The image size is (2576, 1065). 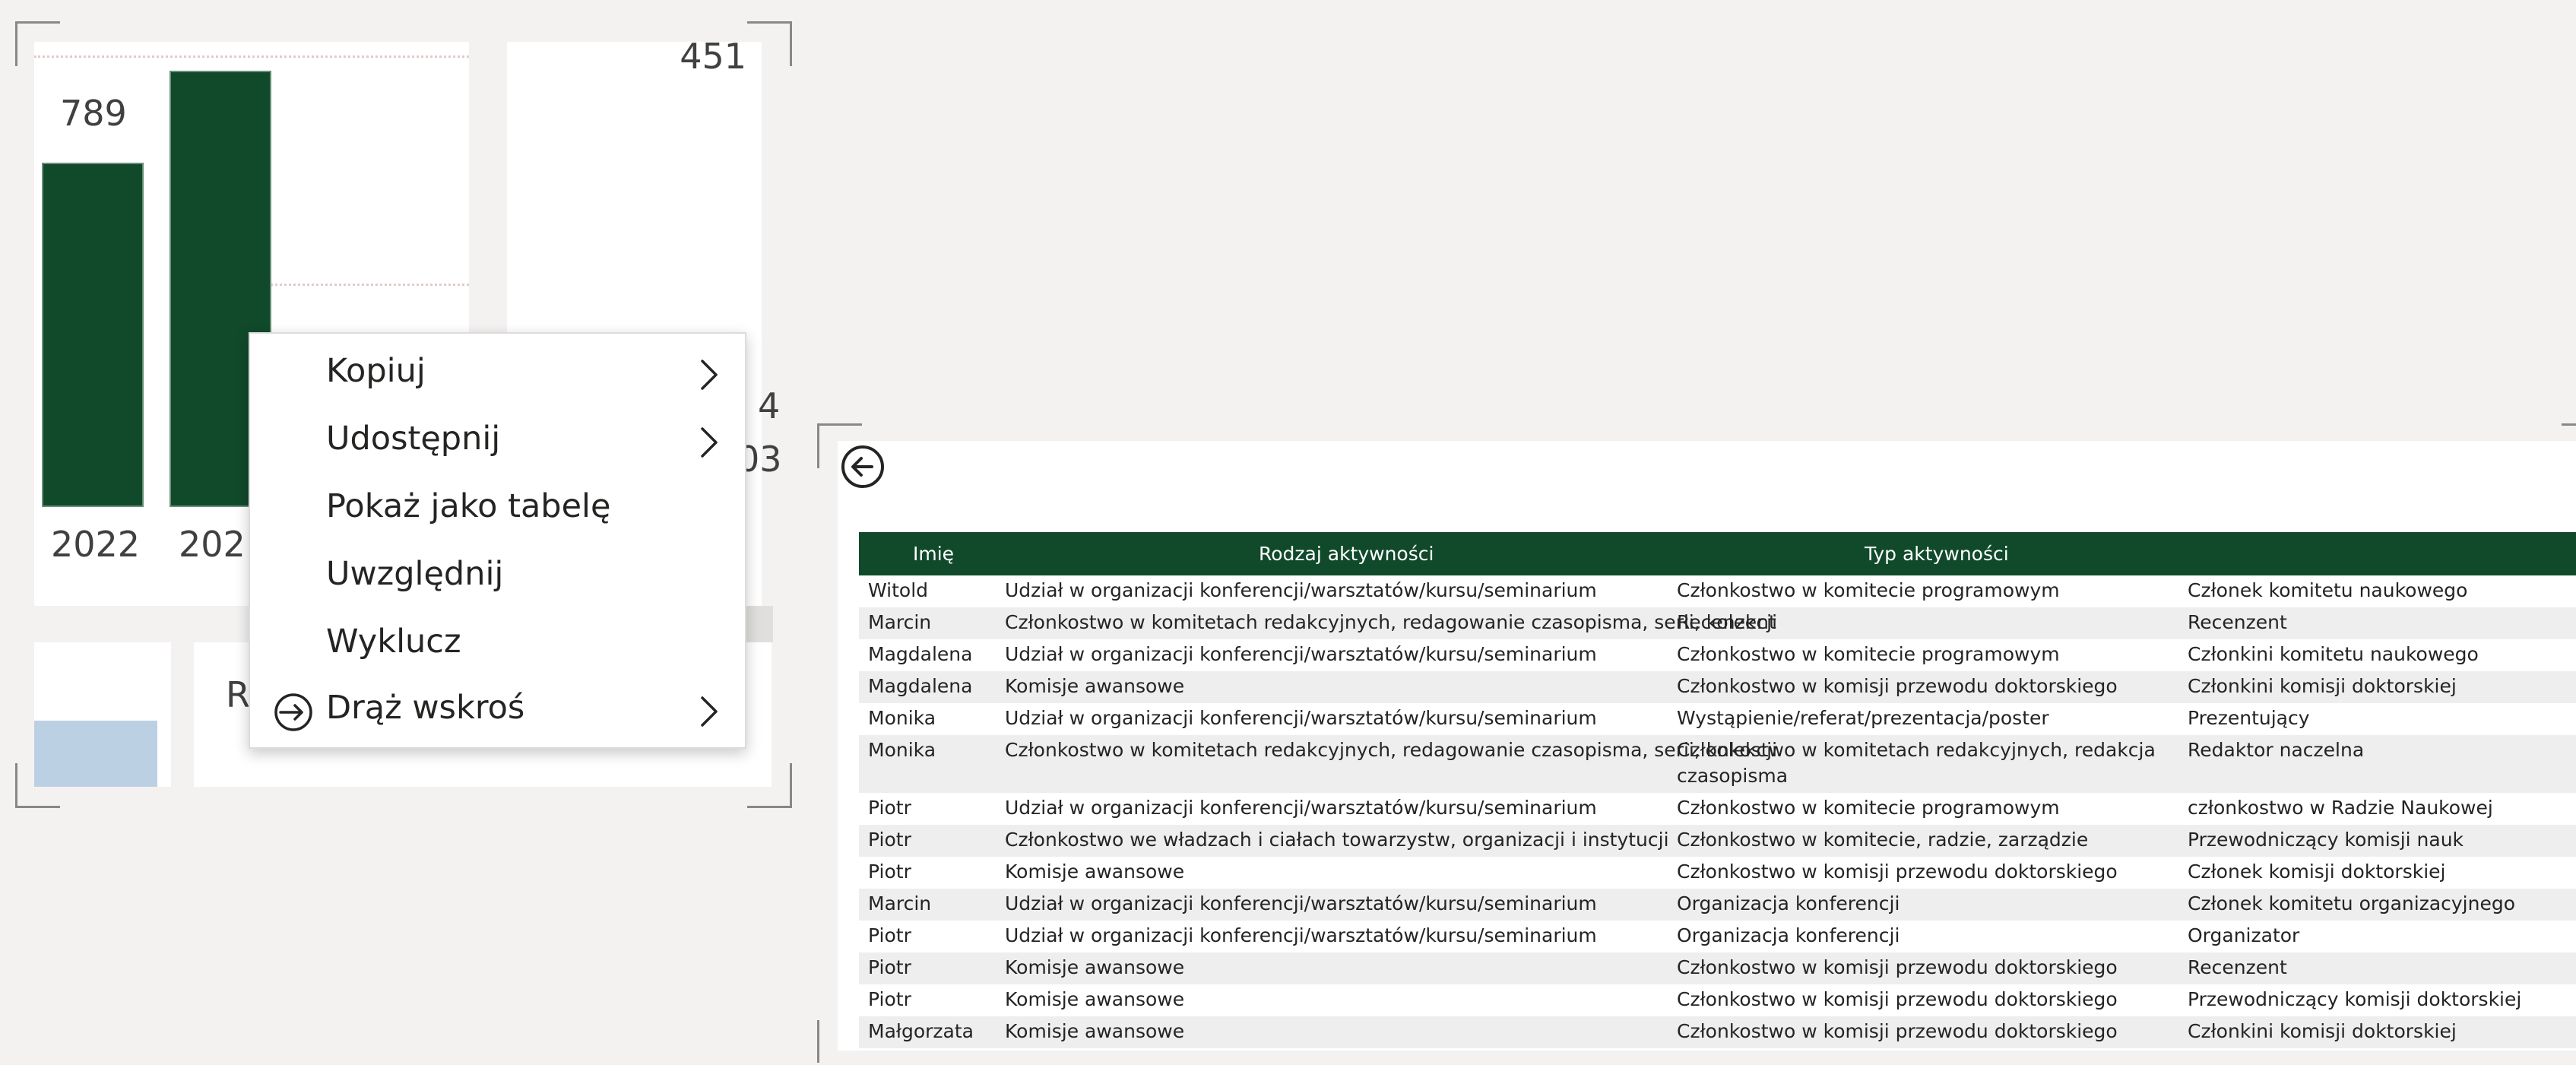 I want to click on column-header-typ-aktywnosci: Typ aktywności, so click(x=1937, y=553).